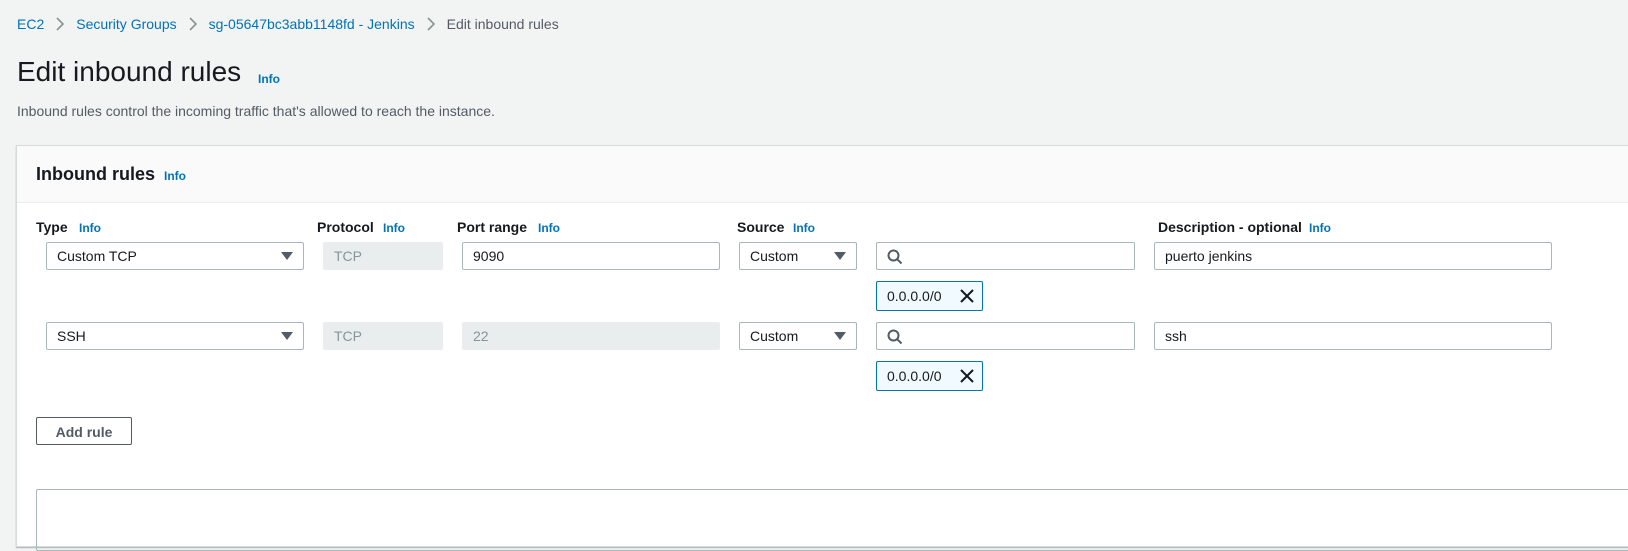 Image resolution: width=1628 pixels, height=551 pixels. Describe the element at coordinates (591, 336) in the screenshot. I see `rule-port-range-field` at that location.